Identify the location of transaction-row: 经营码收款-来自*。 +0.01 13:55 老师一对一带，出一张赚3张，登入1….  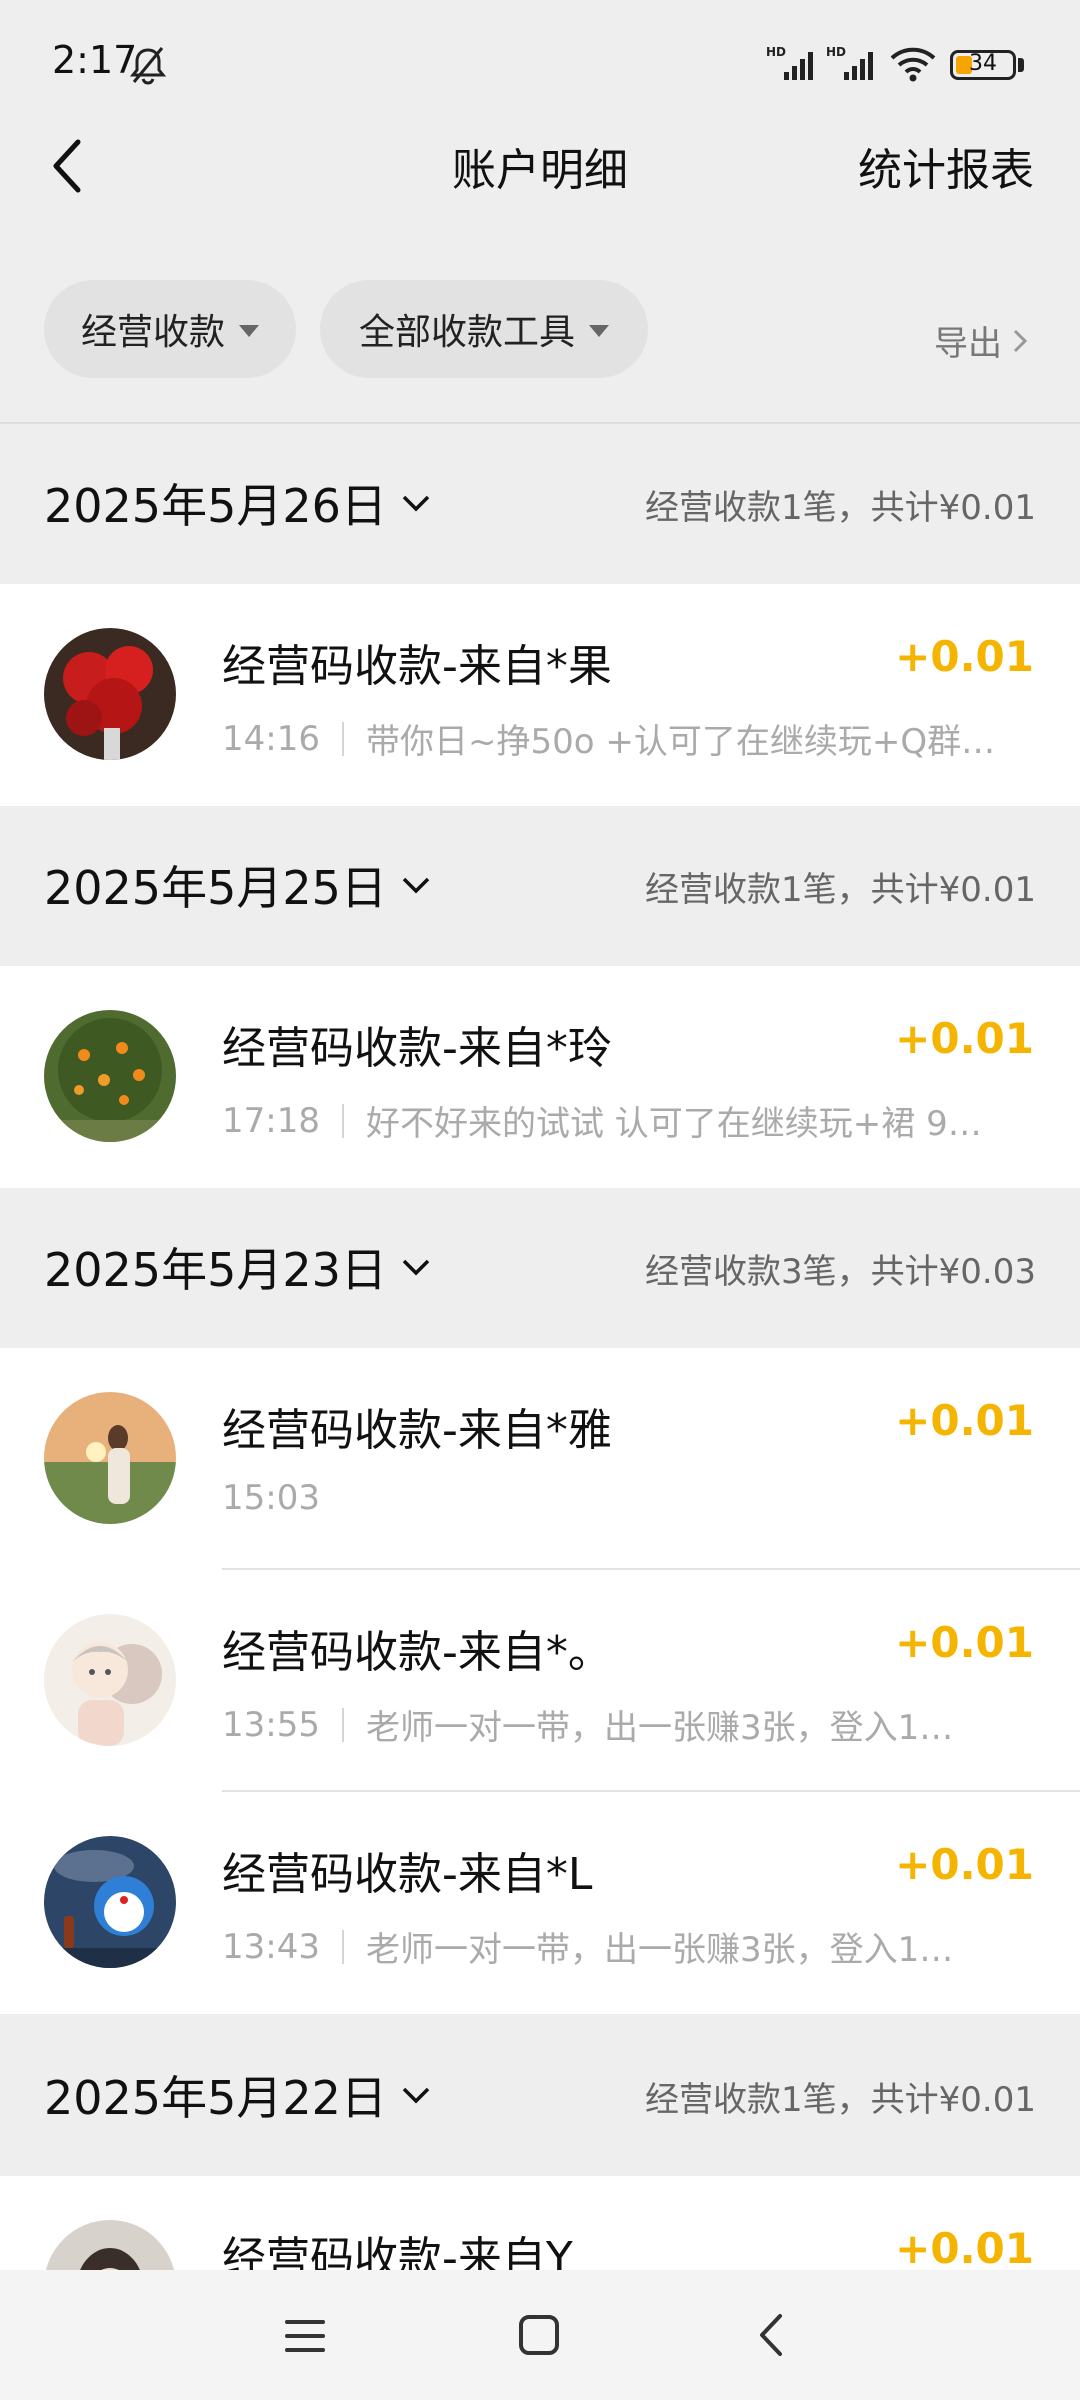
(540, 1681).